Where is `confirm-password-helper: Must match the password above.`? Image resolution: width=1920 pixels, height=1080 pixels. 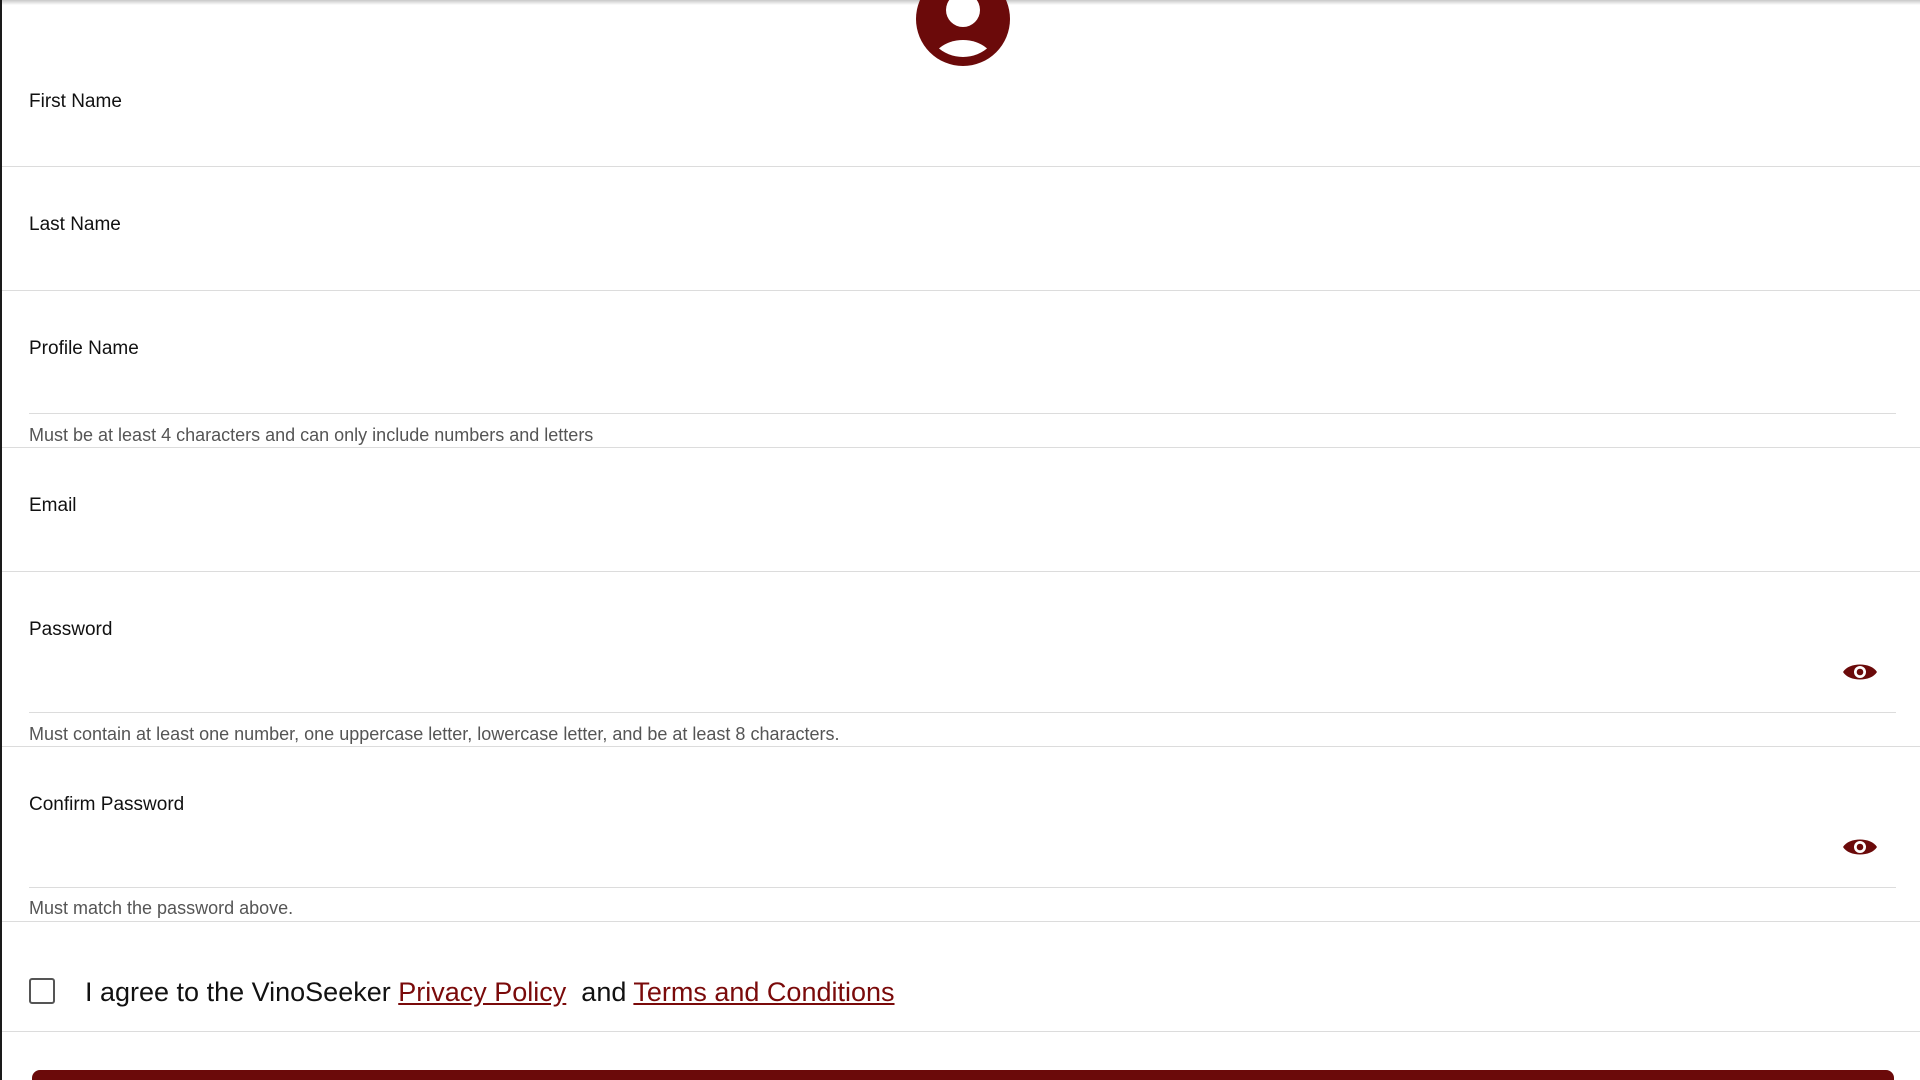
confirm-password-helper: Must match the password above. is located at coordinates (161, 908).